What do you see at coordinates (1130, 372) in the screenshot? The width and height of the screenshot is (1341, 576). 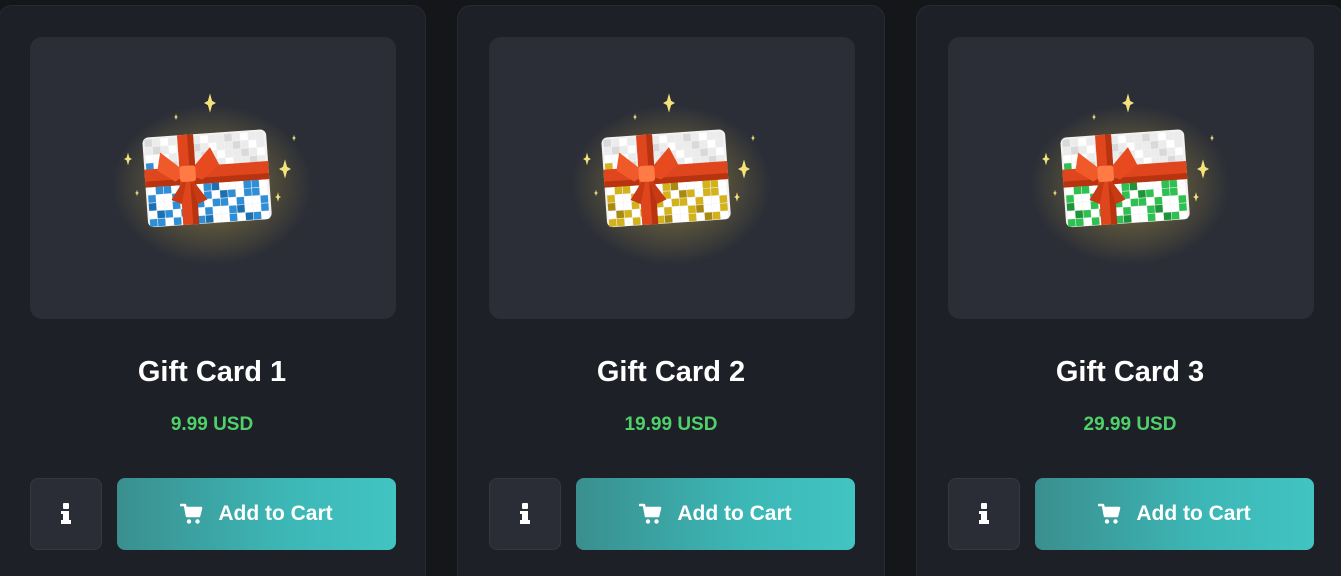 I see `product-title: Gift Card 3` at bounding box center [1130, 372].